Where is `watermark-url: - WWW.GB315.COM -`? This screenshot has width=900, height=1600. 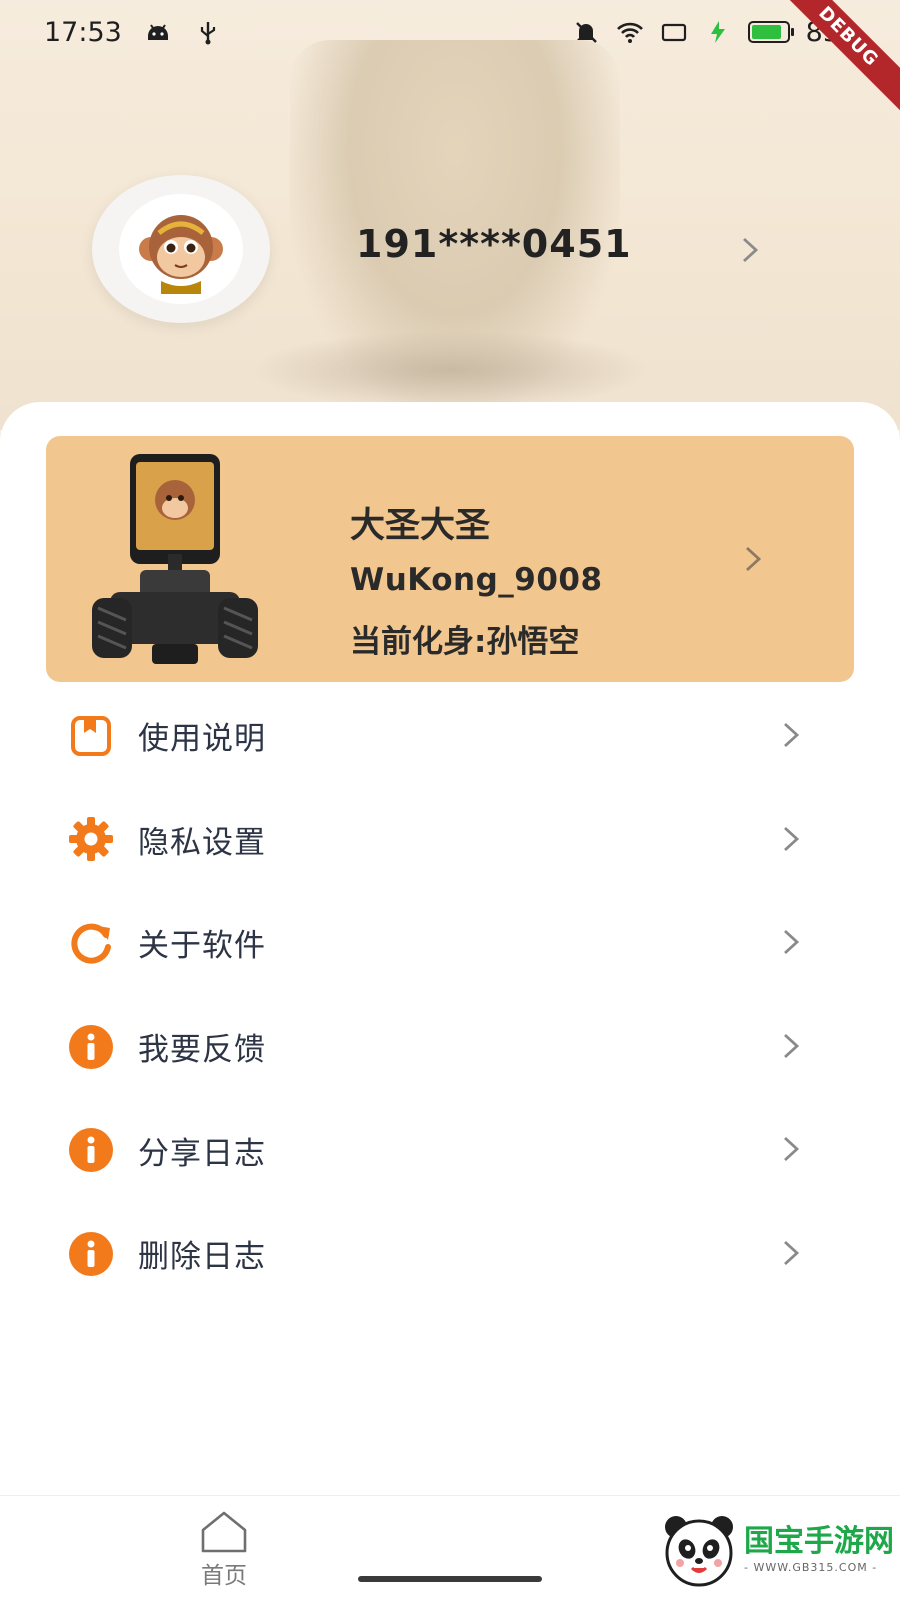
watermark-url: - WWW.GB315.COM - is located at coordinates (811, 1567).